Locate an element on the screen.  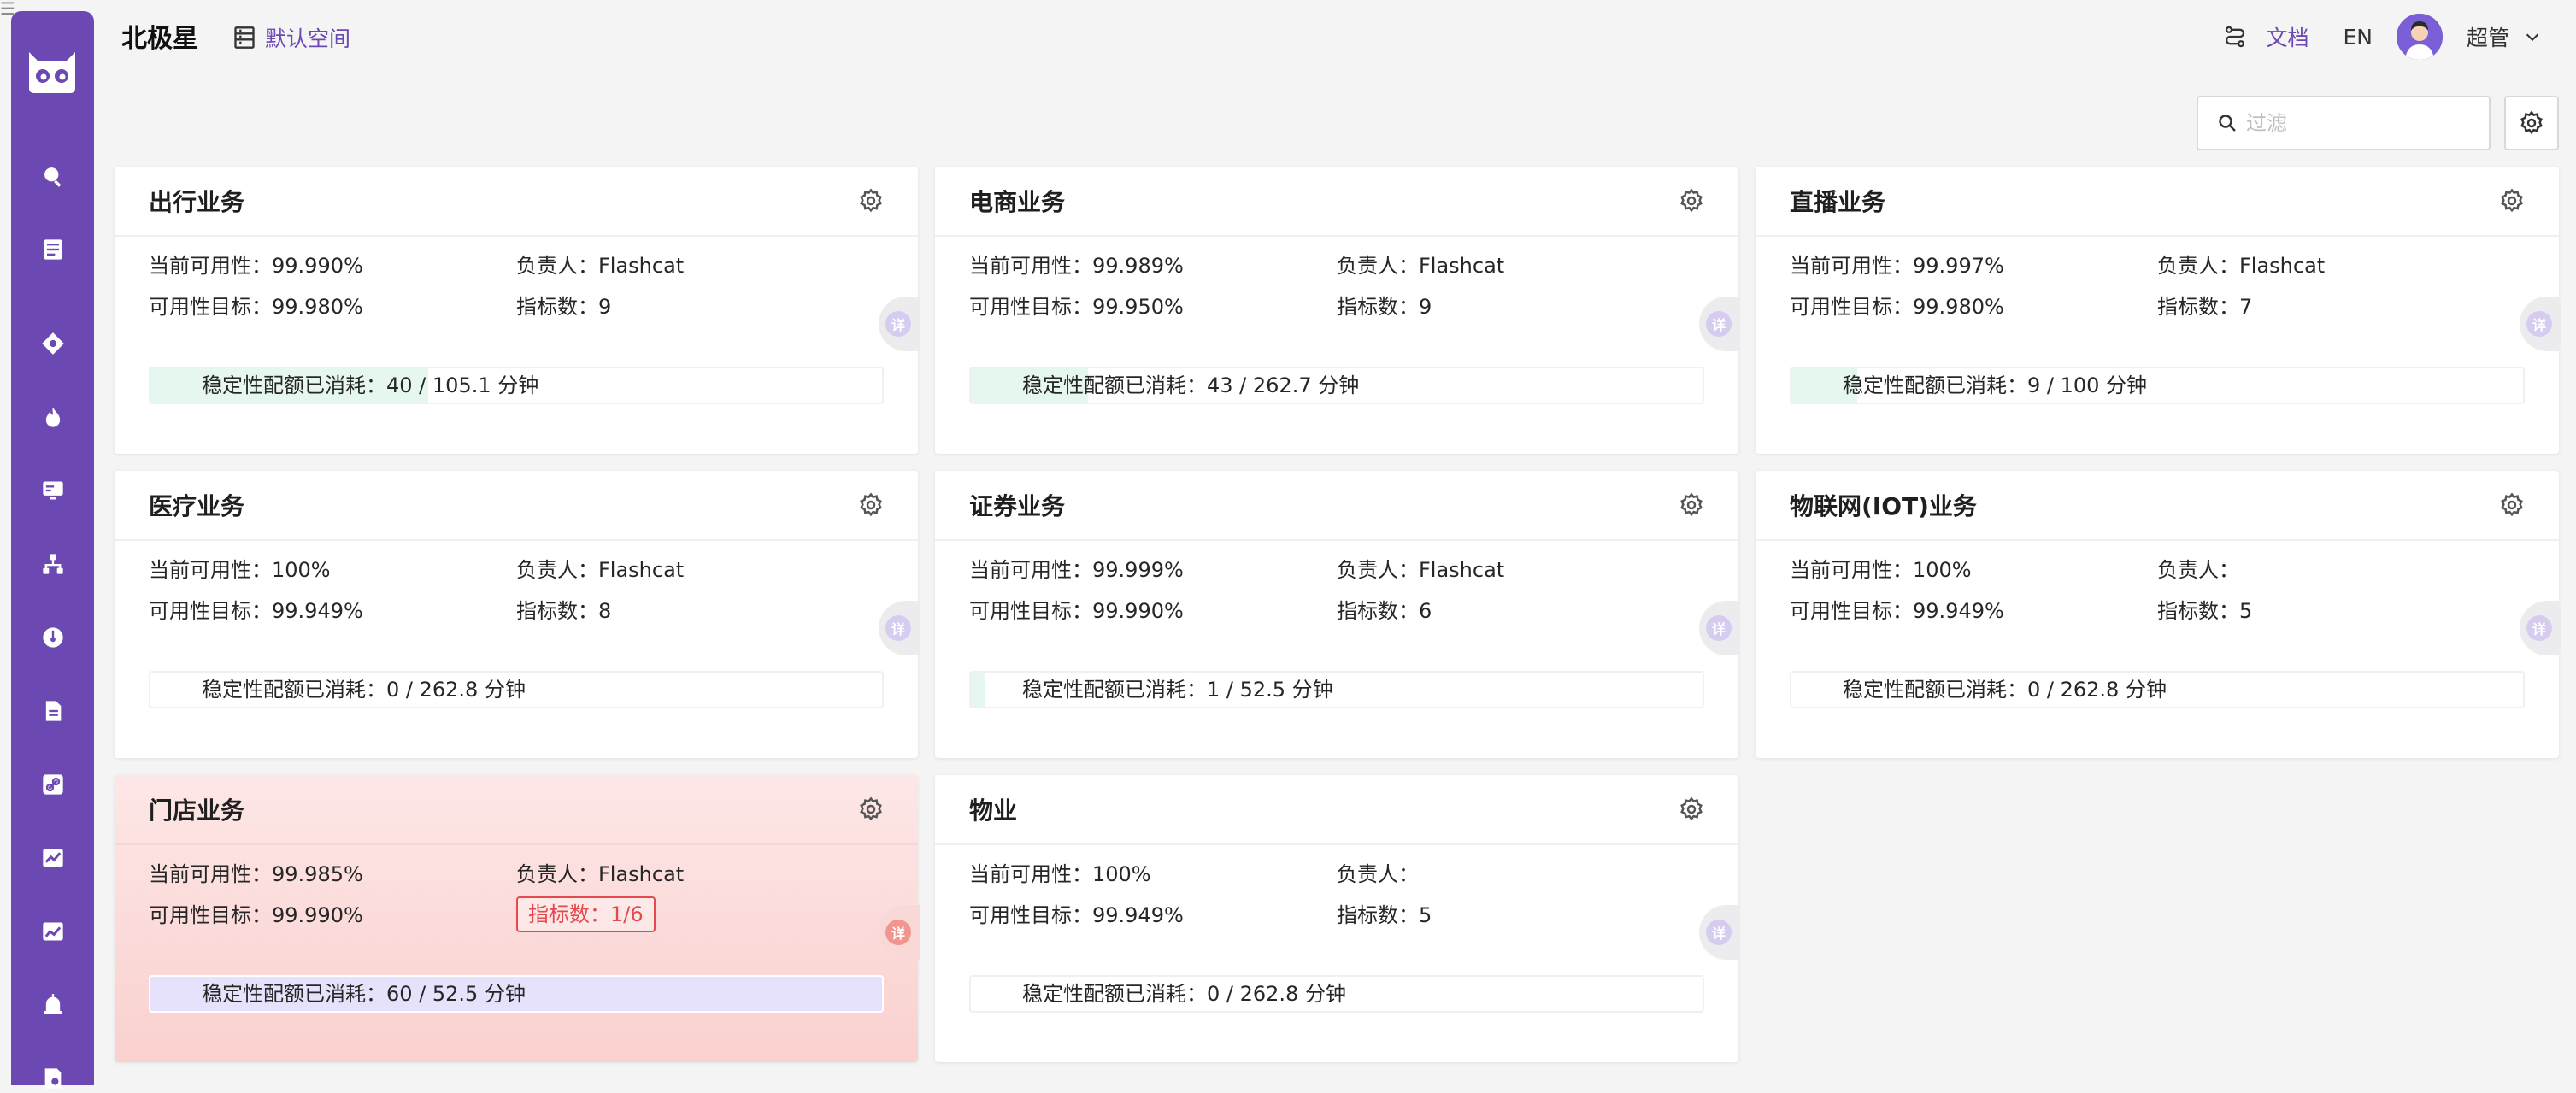
detail-label: 详 is located at coordinates (2539, 628).